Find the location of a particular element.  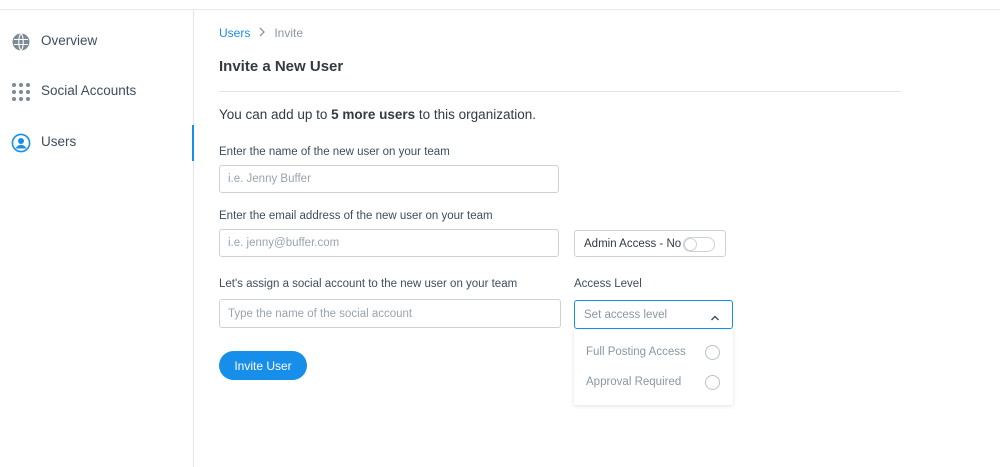

sidebar-item-users: Users is located at coordinates (97, 143).